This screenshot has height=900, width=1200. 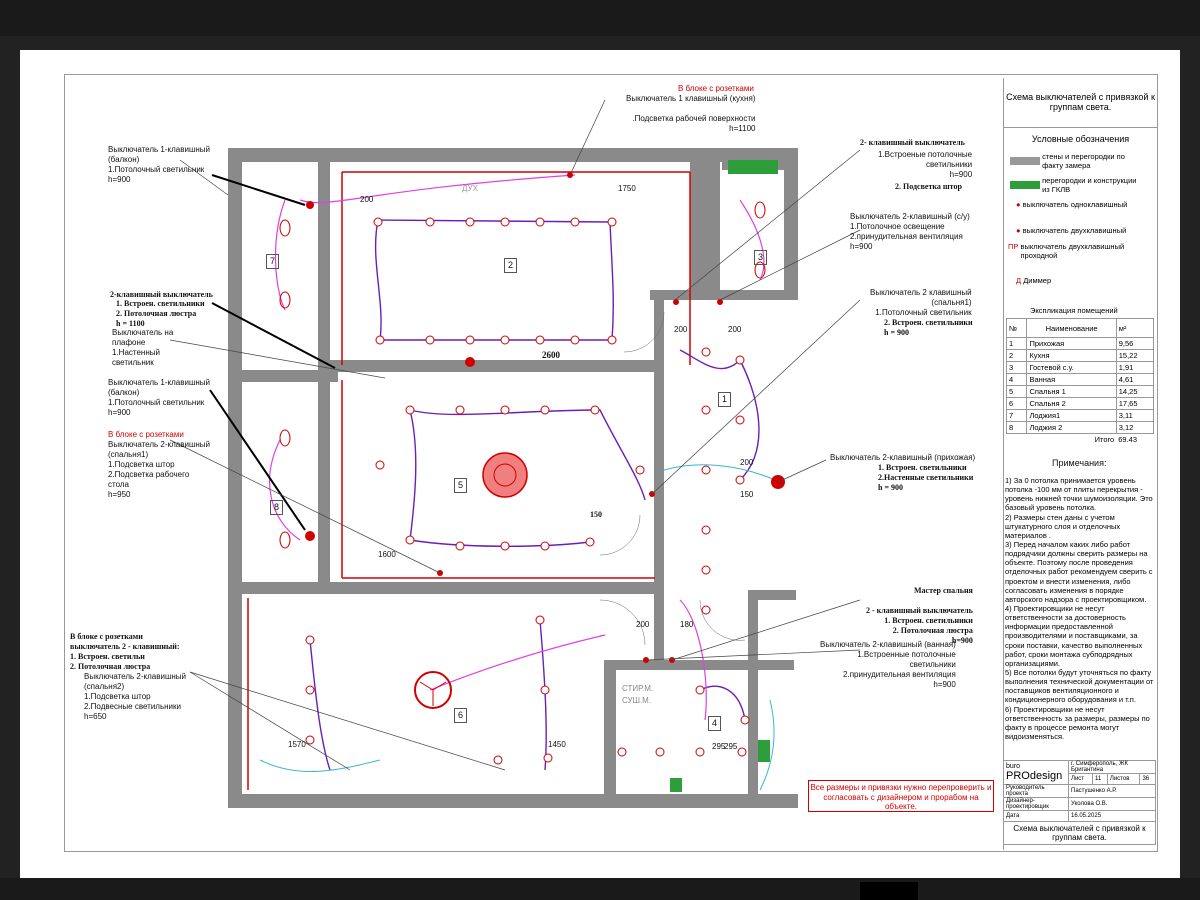 What do you see at coordinates (1099, 779) in the screenshot?
I see `sheet-number: 11` at bounding box center [1099, 779].